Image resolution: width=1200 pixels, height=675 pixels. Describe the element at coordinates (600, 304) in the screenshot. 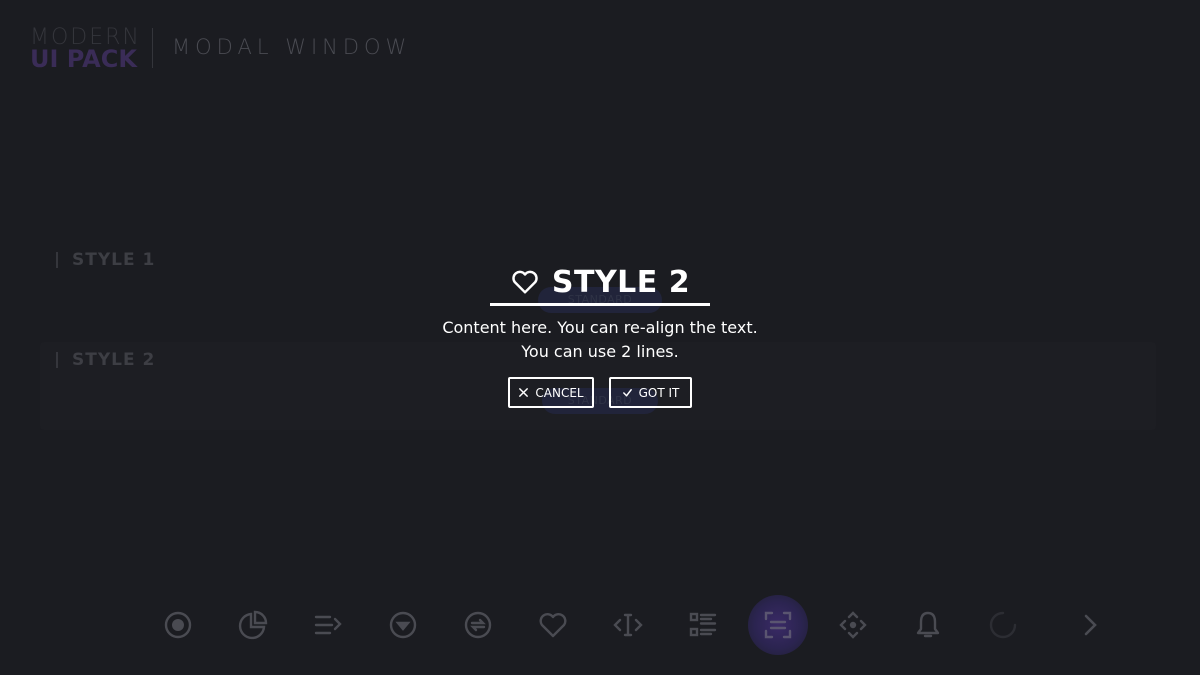

I see `modal-title-underline` at that location.